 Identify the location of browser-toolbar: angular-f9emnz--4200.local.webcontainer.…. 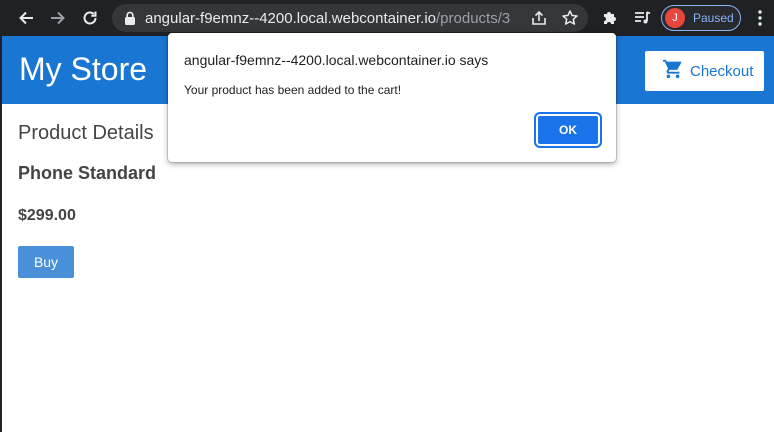
(388, 18).